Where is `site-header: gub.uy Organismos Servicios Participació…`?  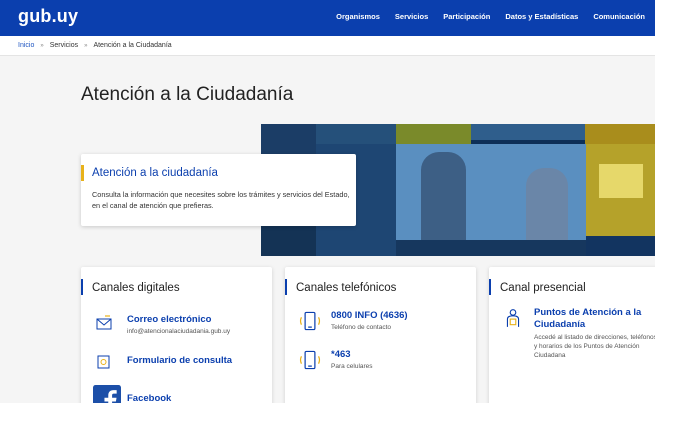 site-header: gub.uy Organismos Servicios Participació… is located at coordinates (327, 18).